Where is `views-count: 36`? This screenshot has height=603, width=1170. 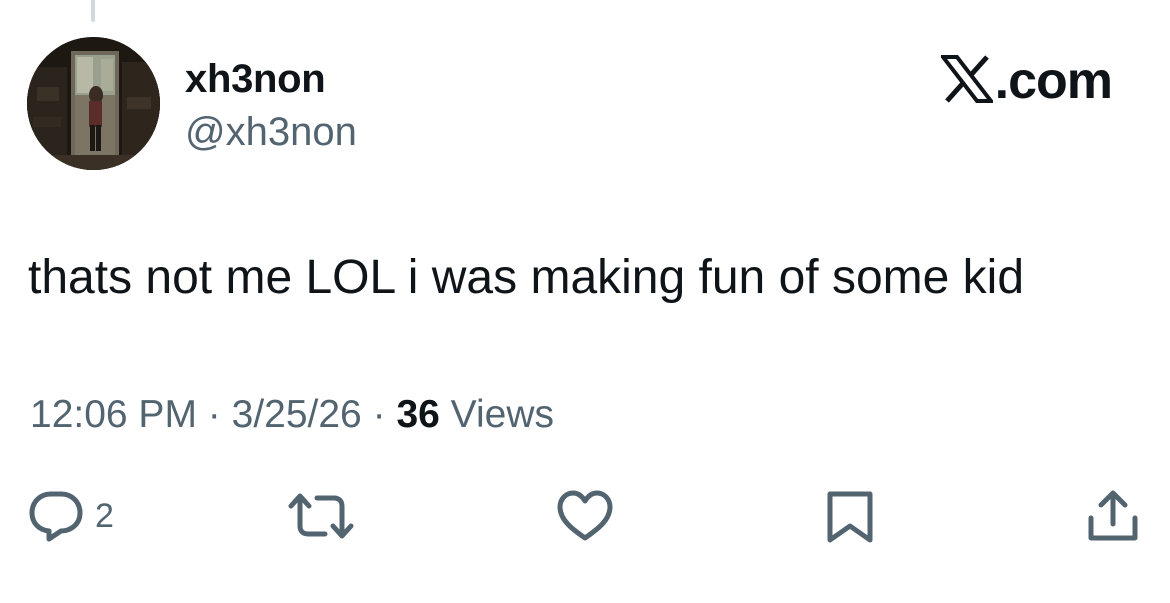
views-count: 36 is located at coordinates (417, 414).